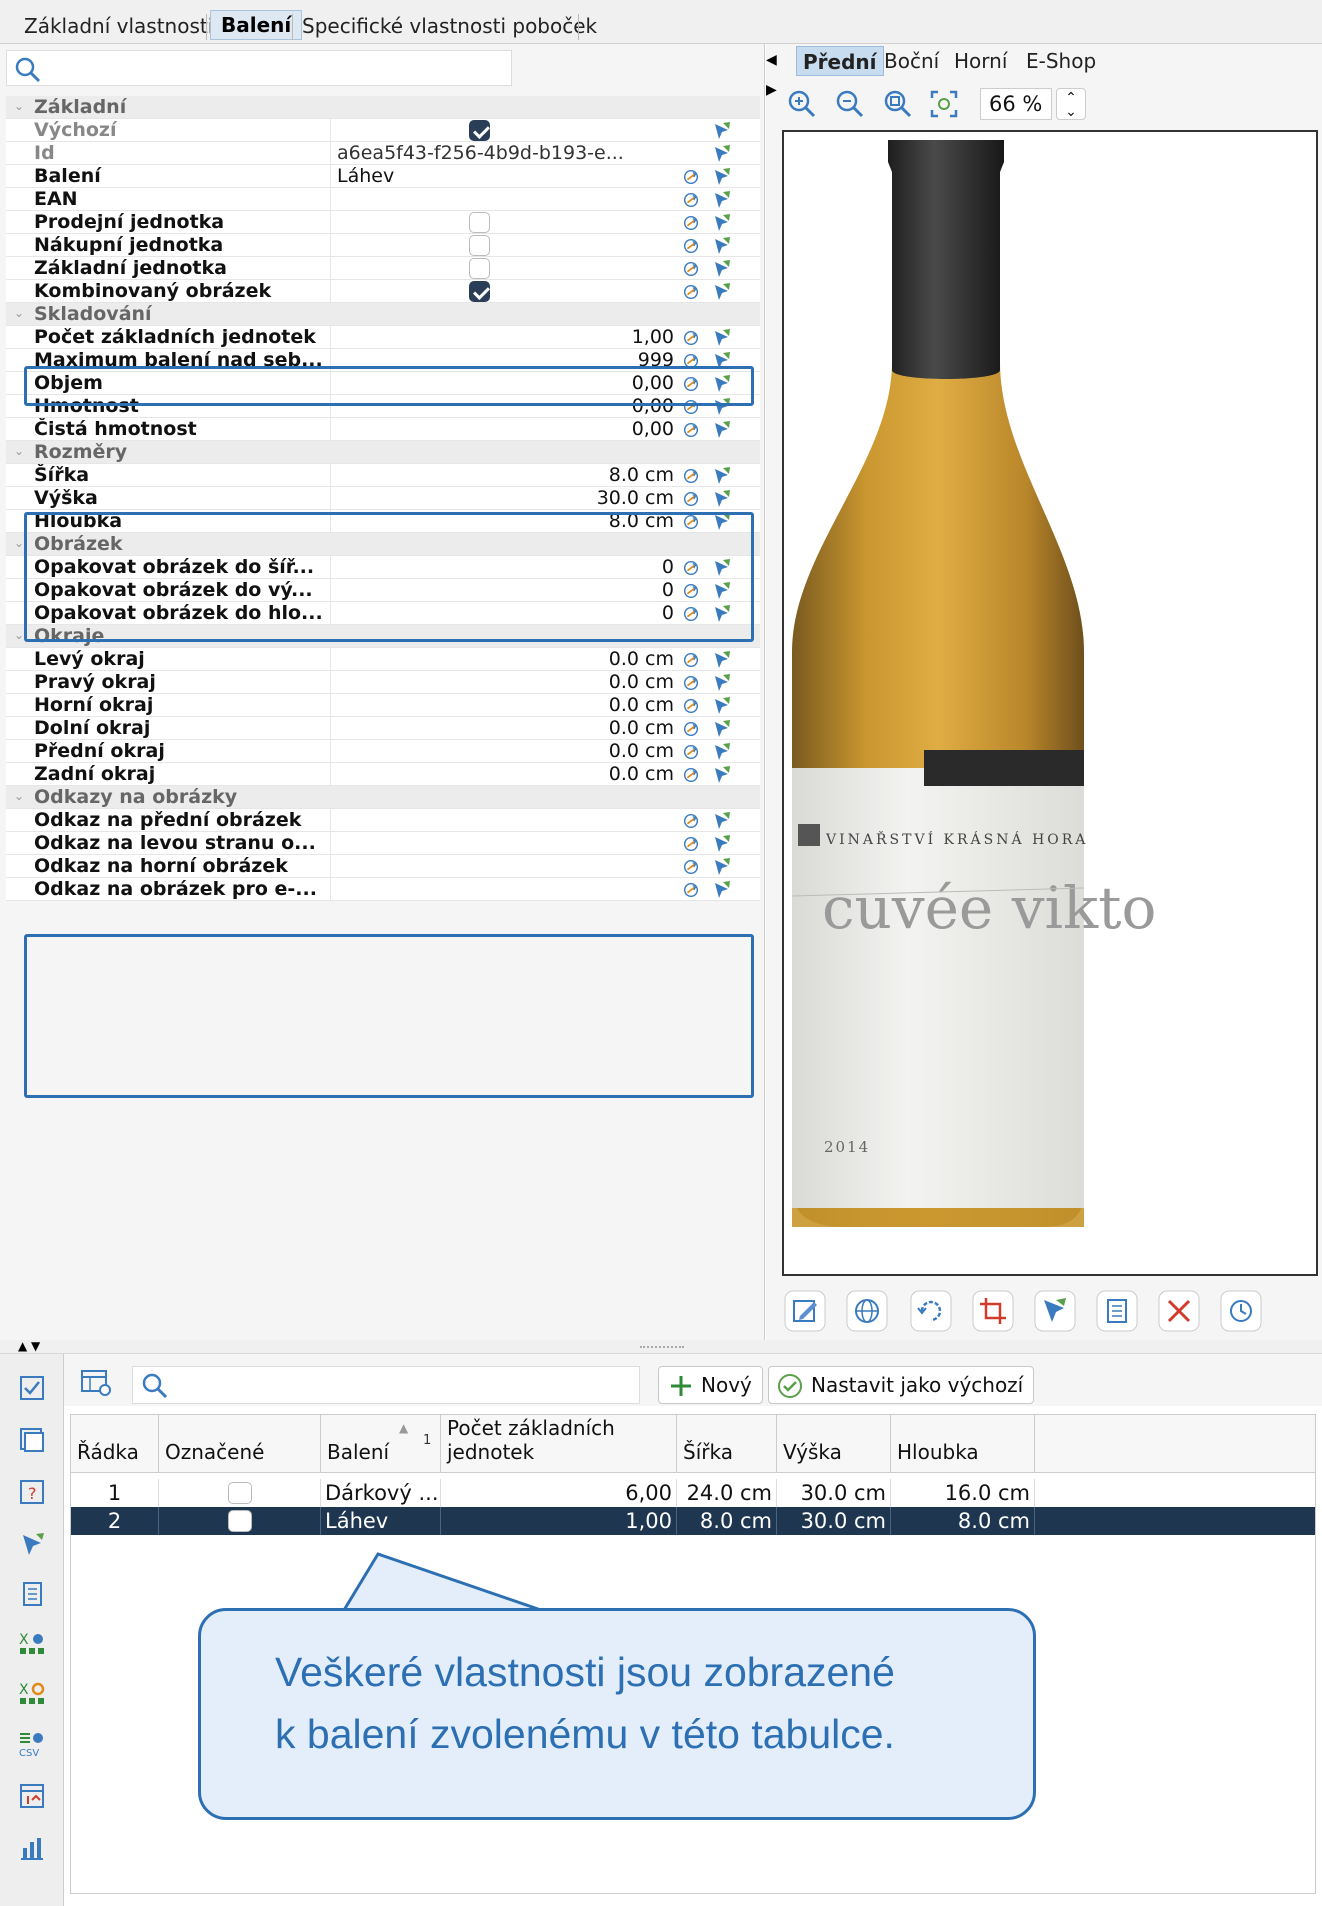 Image resolution: width=1322 pixels, height=1906 pixels. What do you see at coordinates (662, 1347) in the screenshot?
I see `splitter-grip` at bounding box center [662, 1347].